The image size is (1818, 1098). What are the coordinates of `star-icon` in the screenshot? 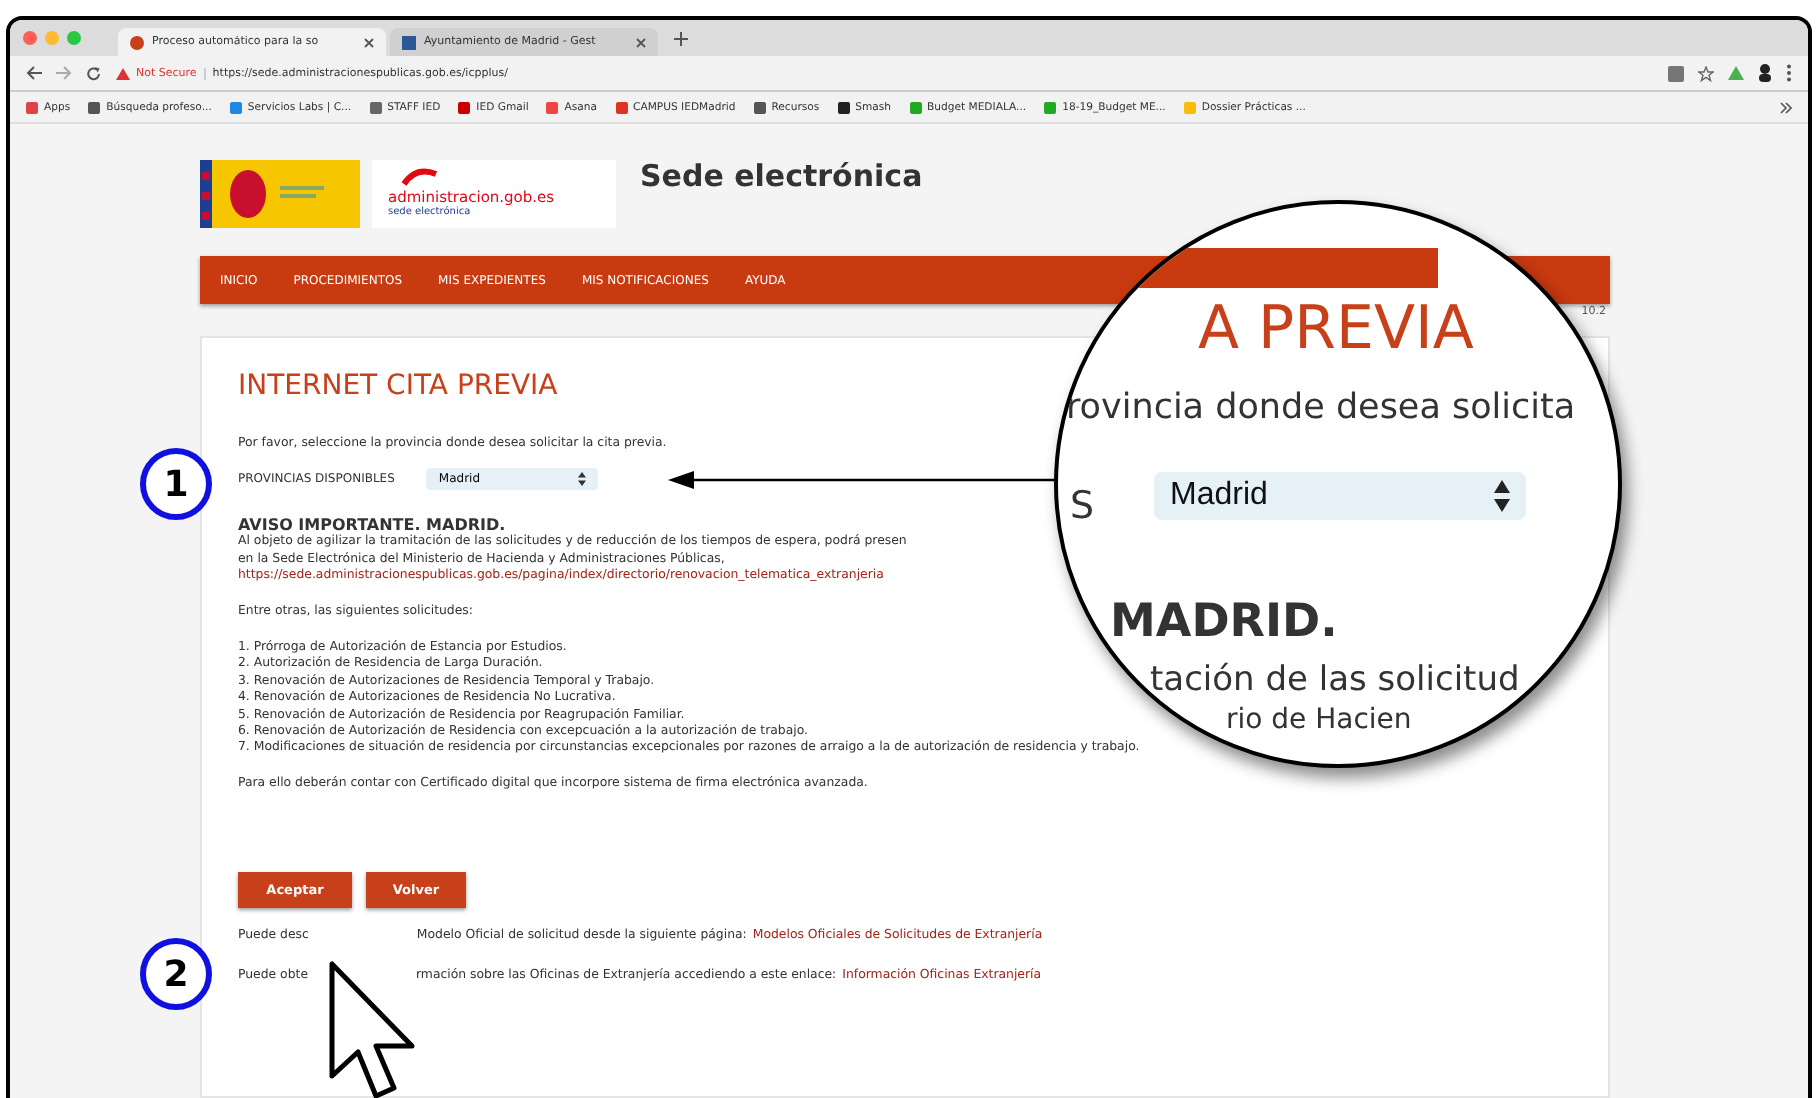 It's located at (1706, 73).